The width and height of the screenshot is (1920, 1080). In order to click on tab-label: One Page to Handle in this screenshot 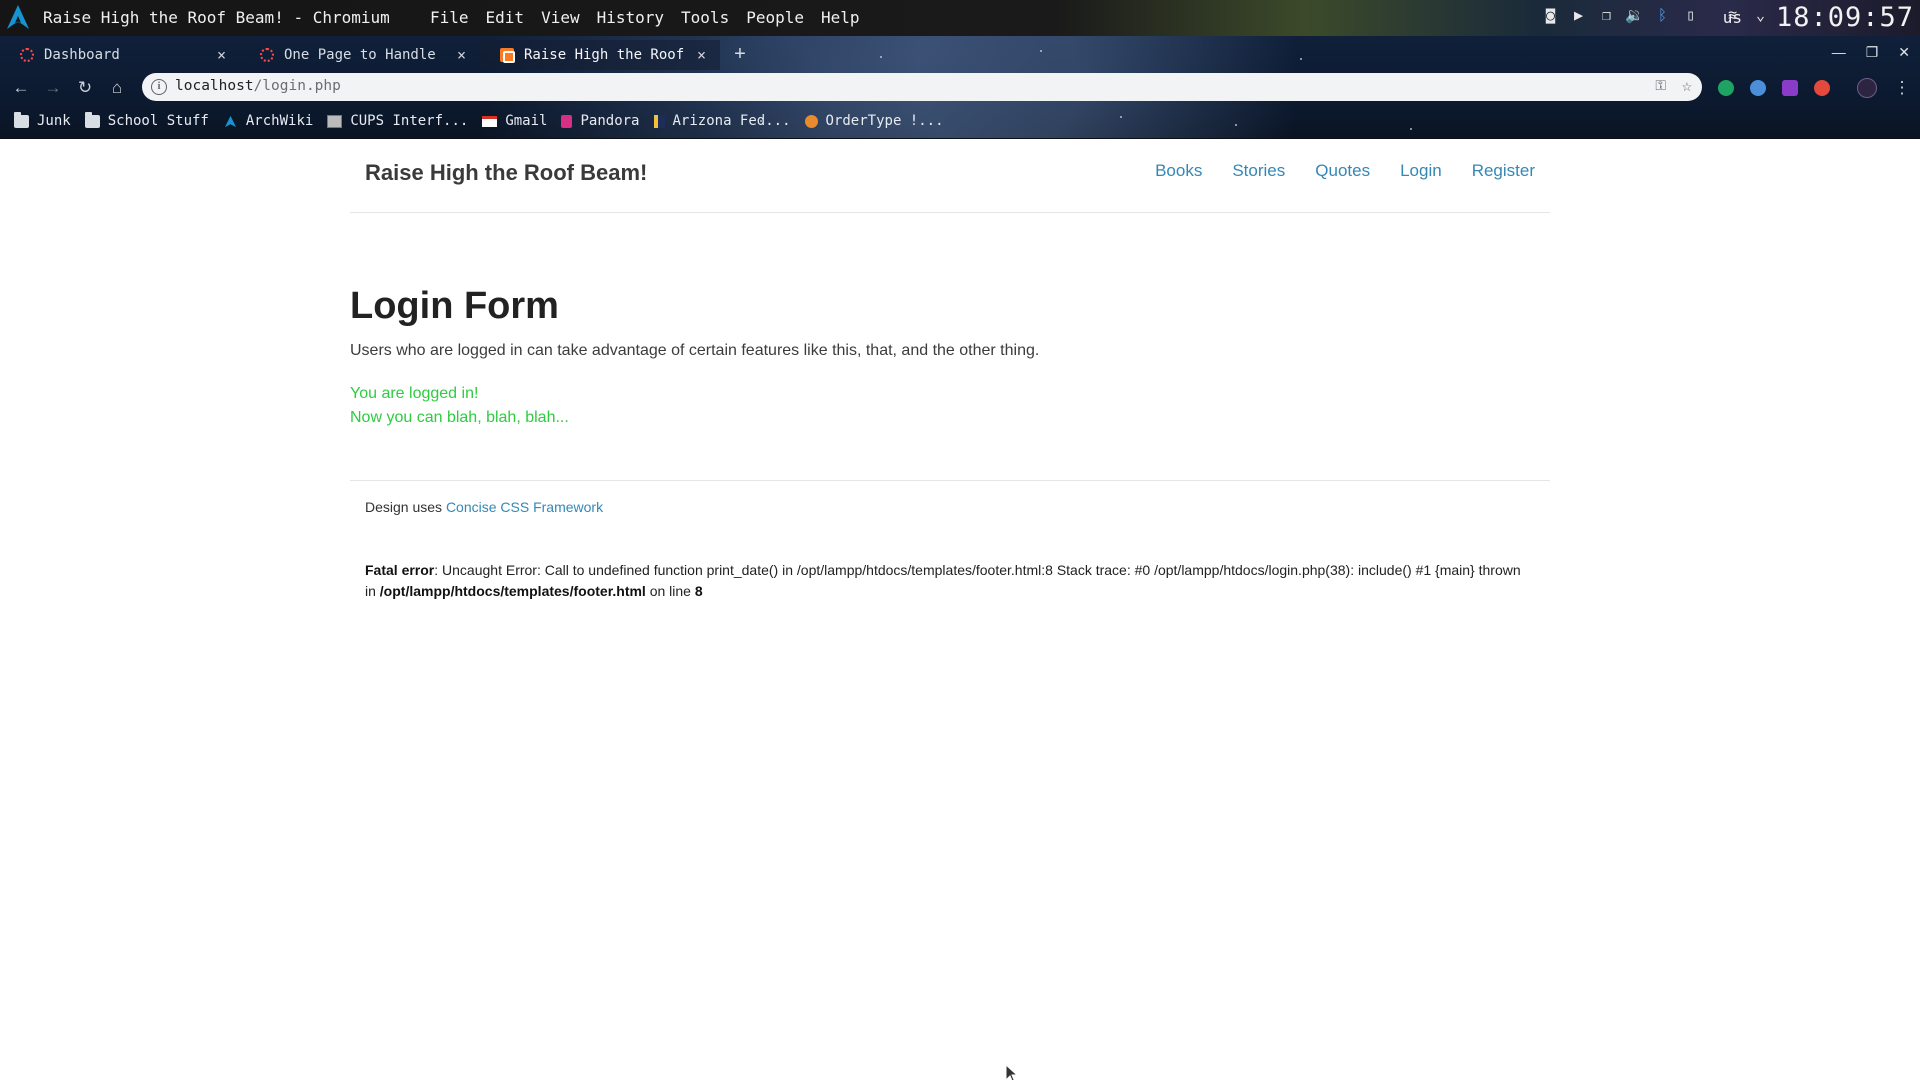, I will do `click(360, 55)`.